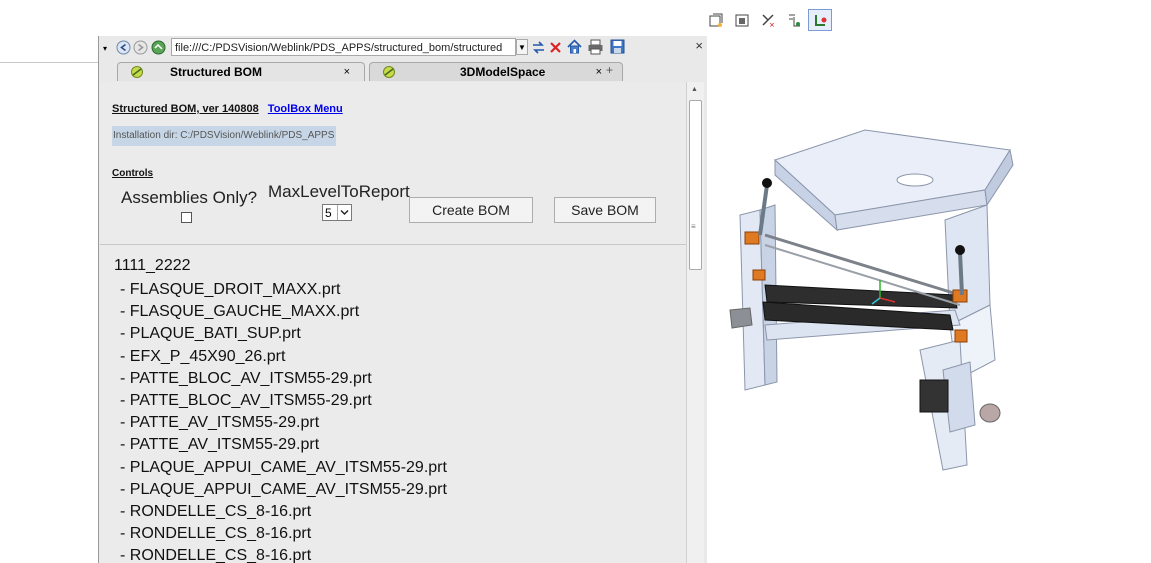 The height and width of the screenshot is (563, 1151). I want to click on list-item: - FLASQUE_GAUCHE_MAXX.prt, so click(240, 312).